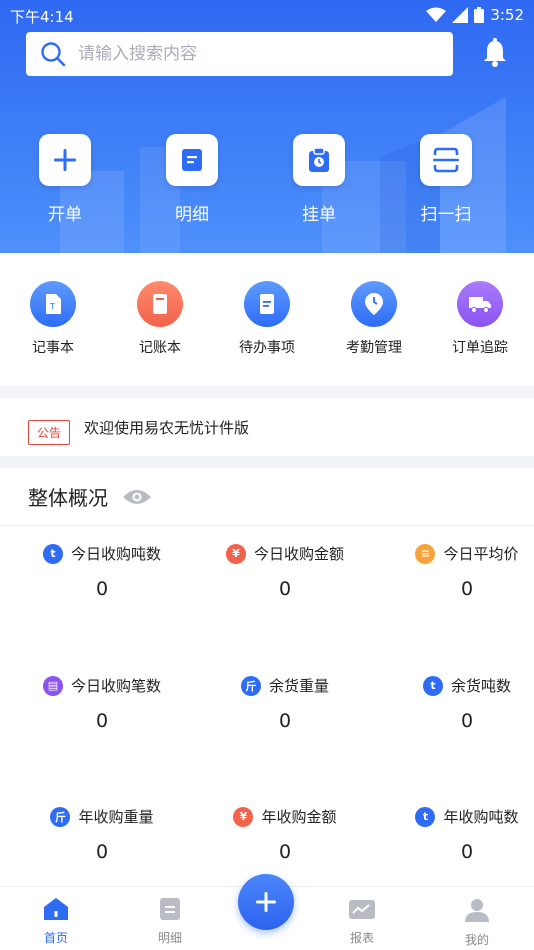 The width and height of the screenshot is (534, 950). I want to click on quick-action-details: 明细, so click(192, 179).